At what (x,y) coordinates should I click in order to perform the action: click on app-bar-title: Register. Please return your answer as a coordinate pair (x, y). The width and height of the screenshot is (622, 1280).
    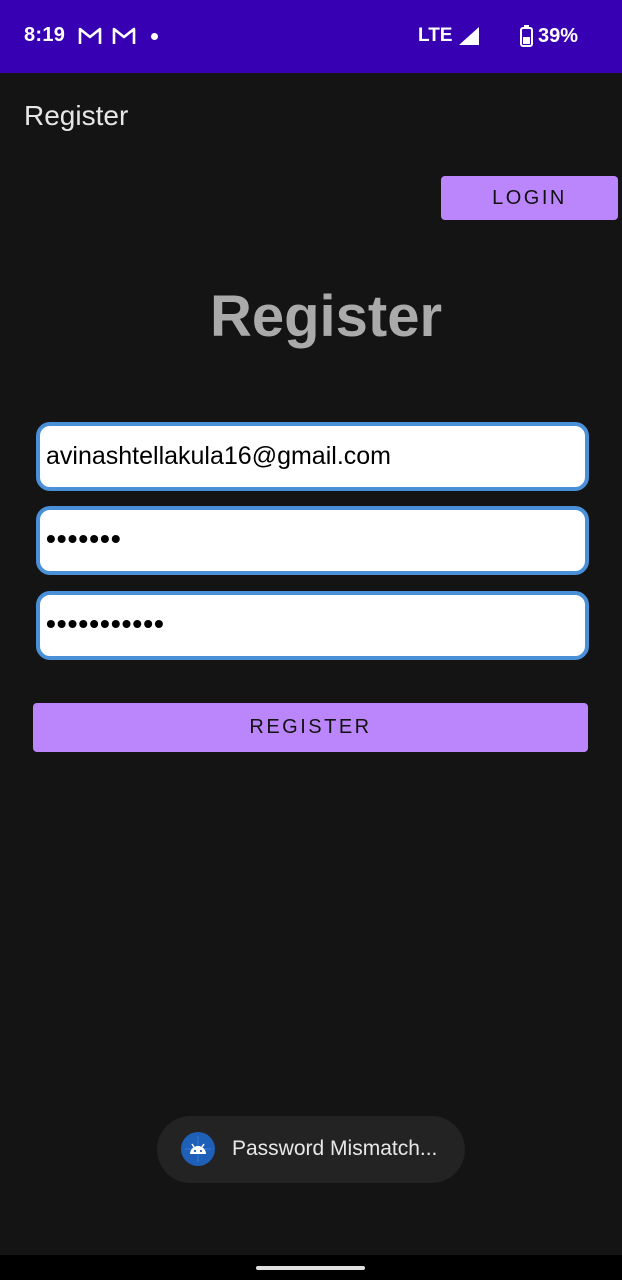
    Looking at the image, I should click on (76, 115).